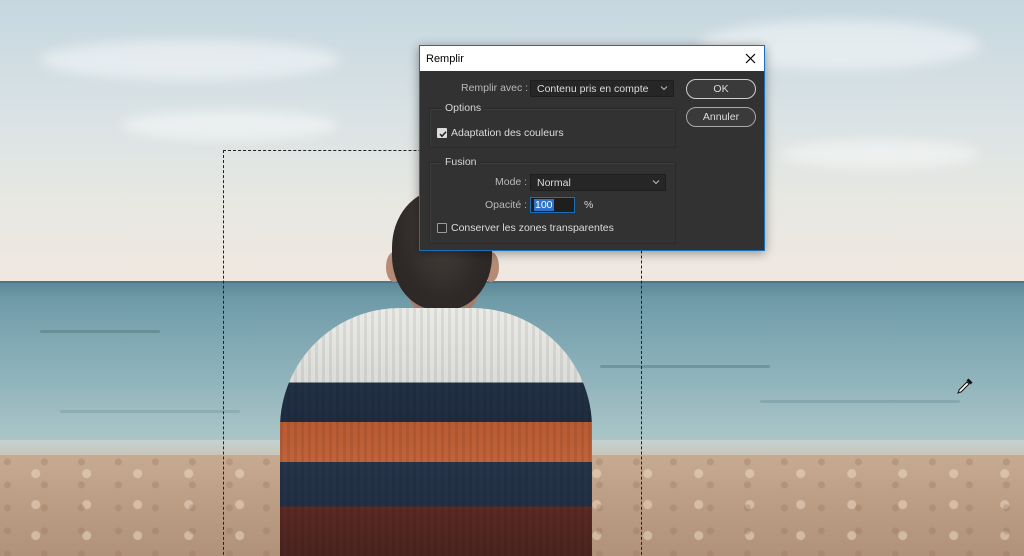 Image resolution: width=1024 pixels, height=556 pixels. Describe the element at coordinates (511, 182) in the screenshot. I see `mode-label: Mode :` at that location.